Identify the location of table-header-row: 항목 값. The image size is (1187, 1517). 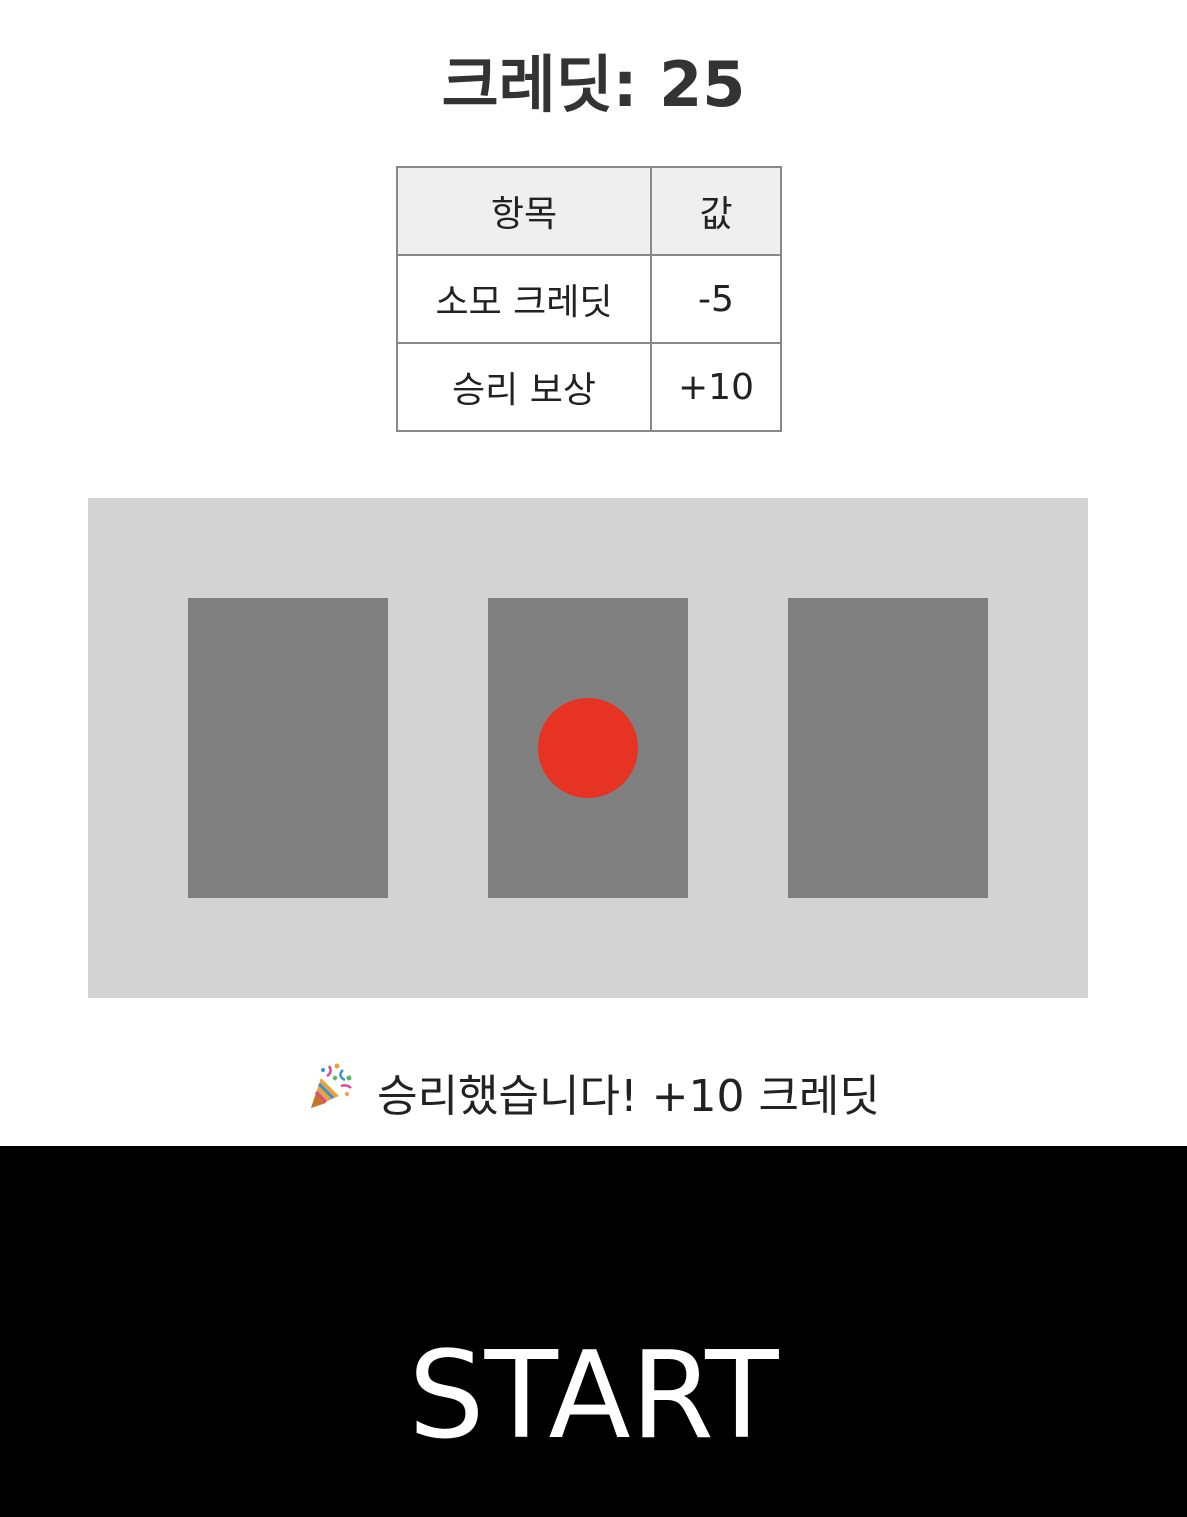
(589, 211).